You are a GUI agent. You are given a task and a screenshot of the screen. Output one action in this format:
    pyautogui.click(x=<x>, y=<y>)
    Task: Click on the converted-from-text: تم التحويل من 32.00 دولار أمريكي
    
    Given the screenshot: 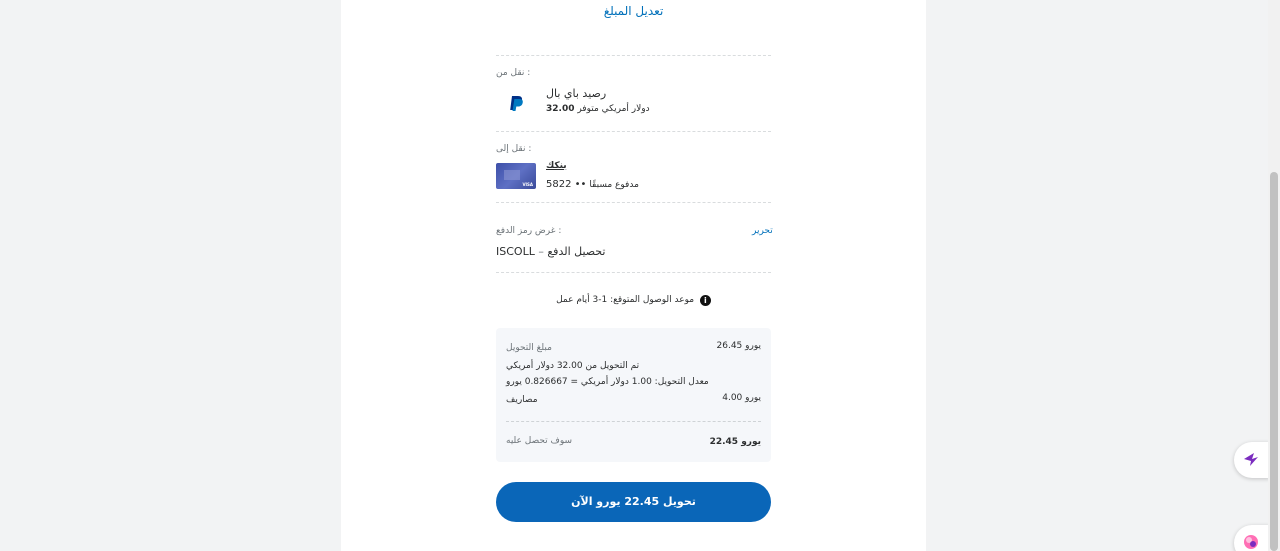 What is the action you would take?
    pyautogui.click(x=573, y=366)
    